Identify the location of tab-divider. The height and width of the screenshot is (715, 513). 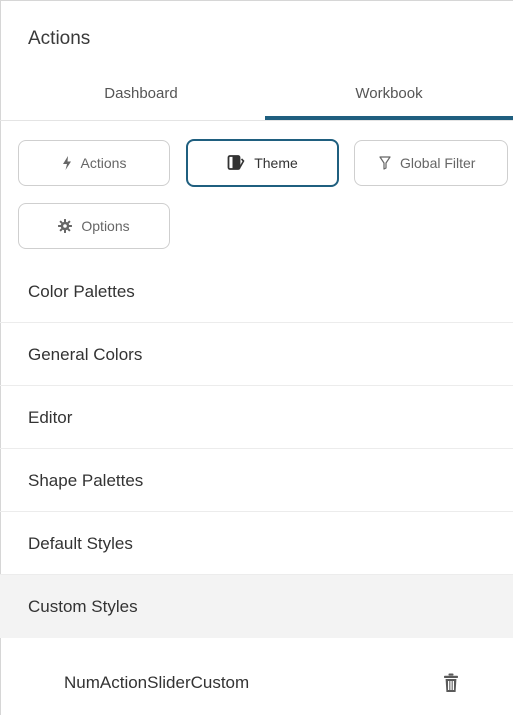
(256, 120).